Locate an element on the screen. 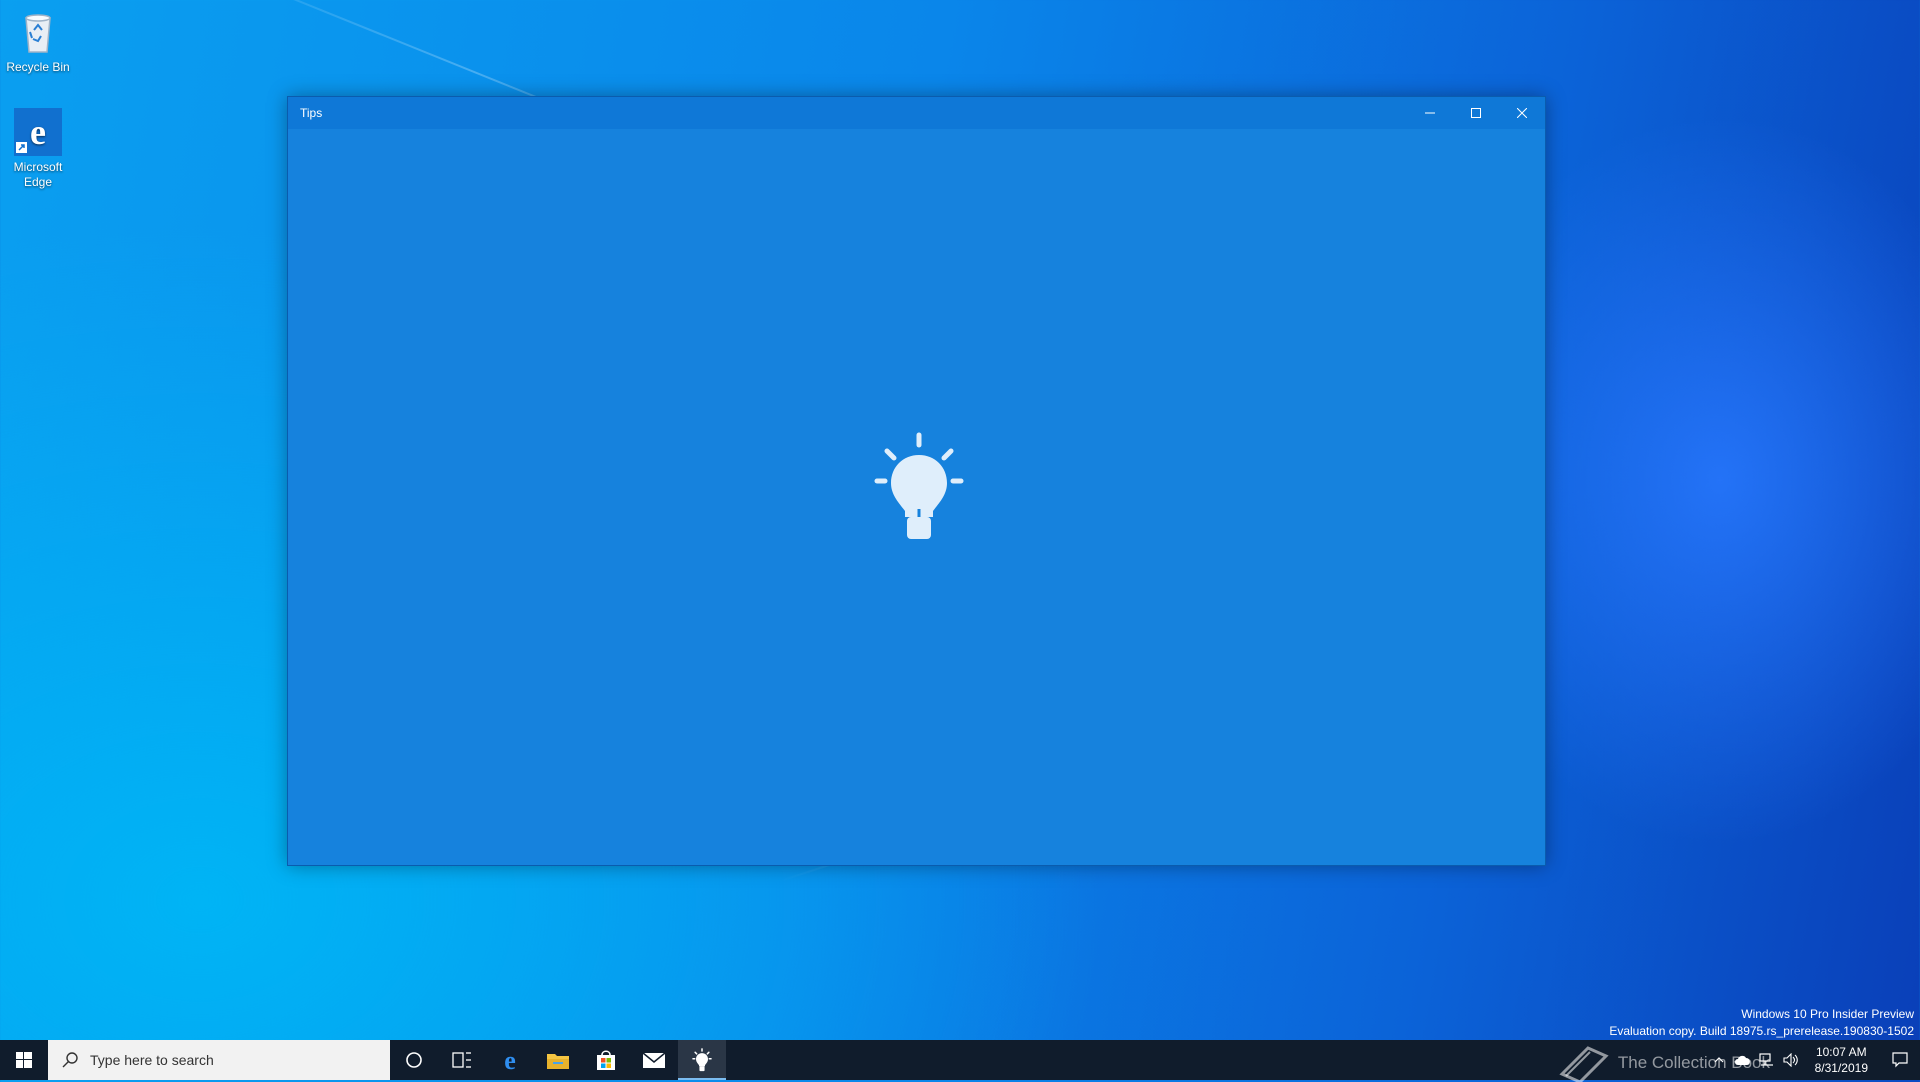  cloud-icon is located at coordinates (1742, 1060).